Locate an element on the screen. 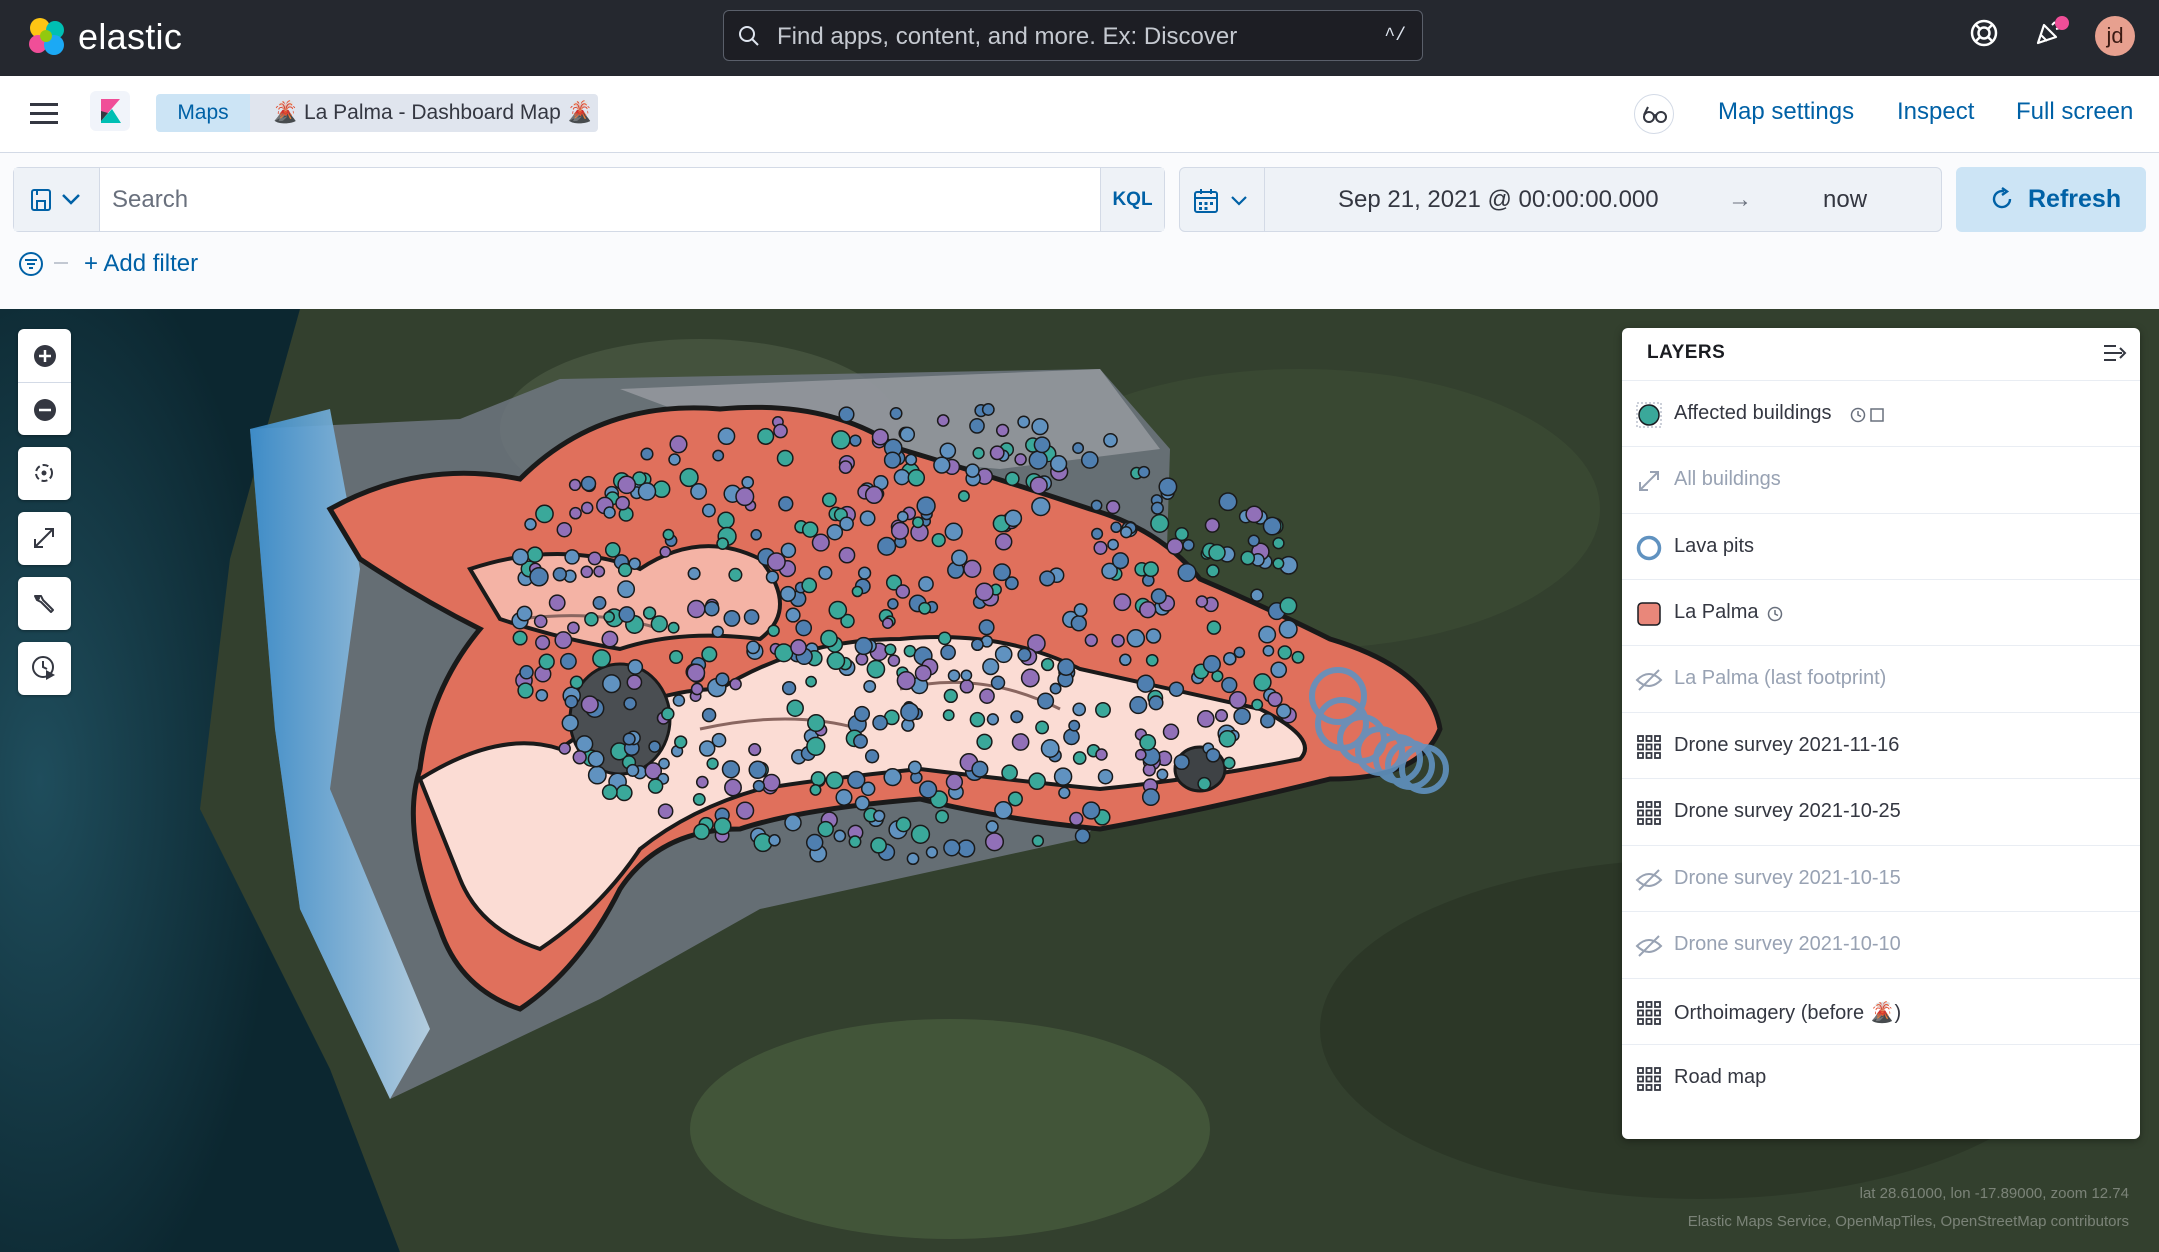  timeslider-button is located at coordinates (44, 668).